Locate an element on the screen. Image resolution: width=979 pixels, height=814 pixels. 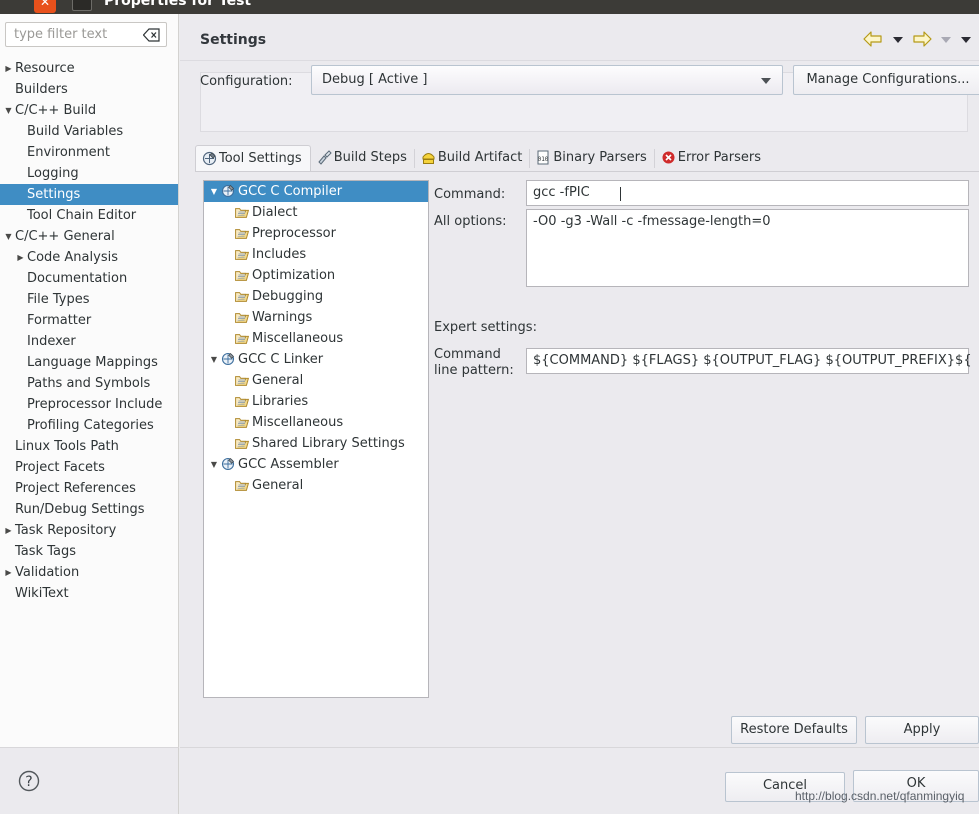
apply-button: Apply is located at coordinates (922, 730).